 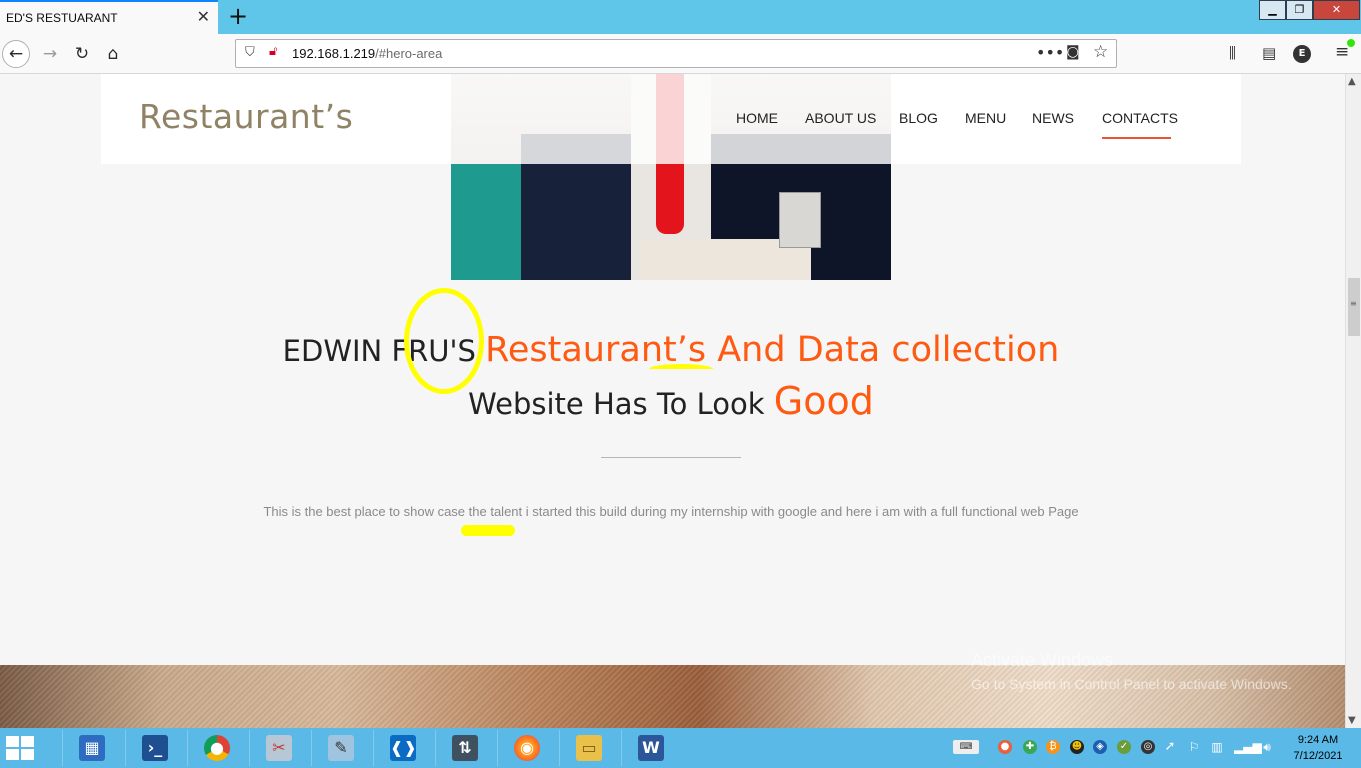 What do you see at coordinates (1336, 10) in the screenshot?
I see `close-window-button: ✕` at bounding box center [1336, 10].